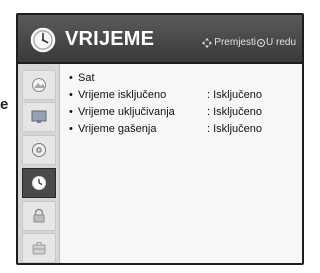  Describe the element at coordinates (110, 39) in the screenshot. I see `menu-title: VRIJEME` at that location.